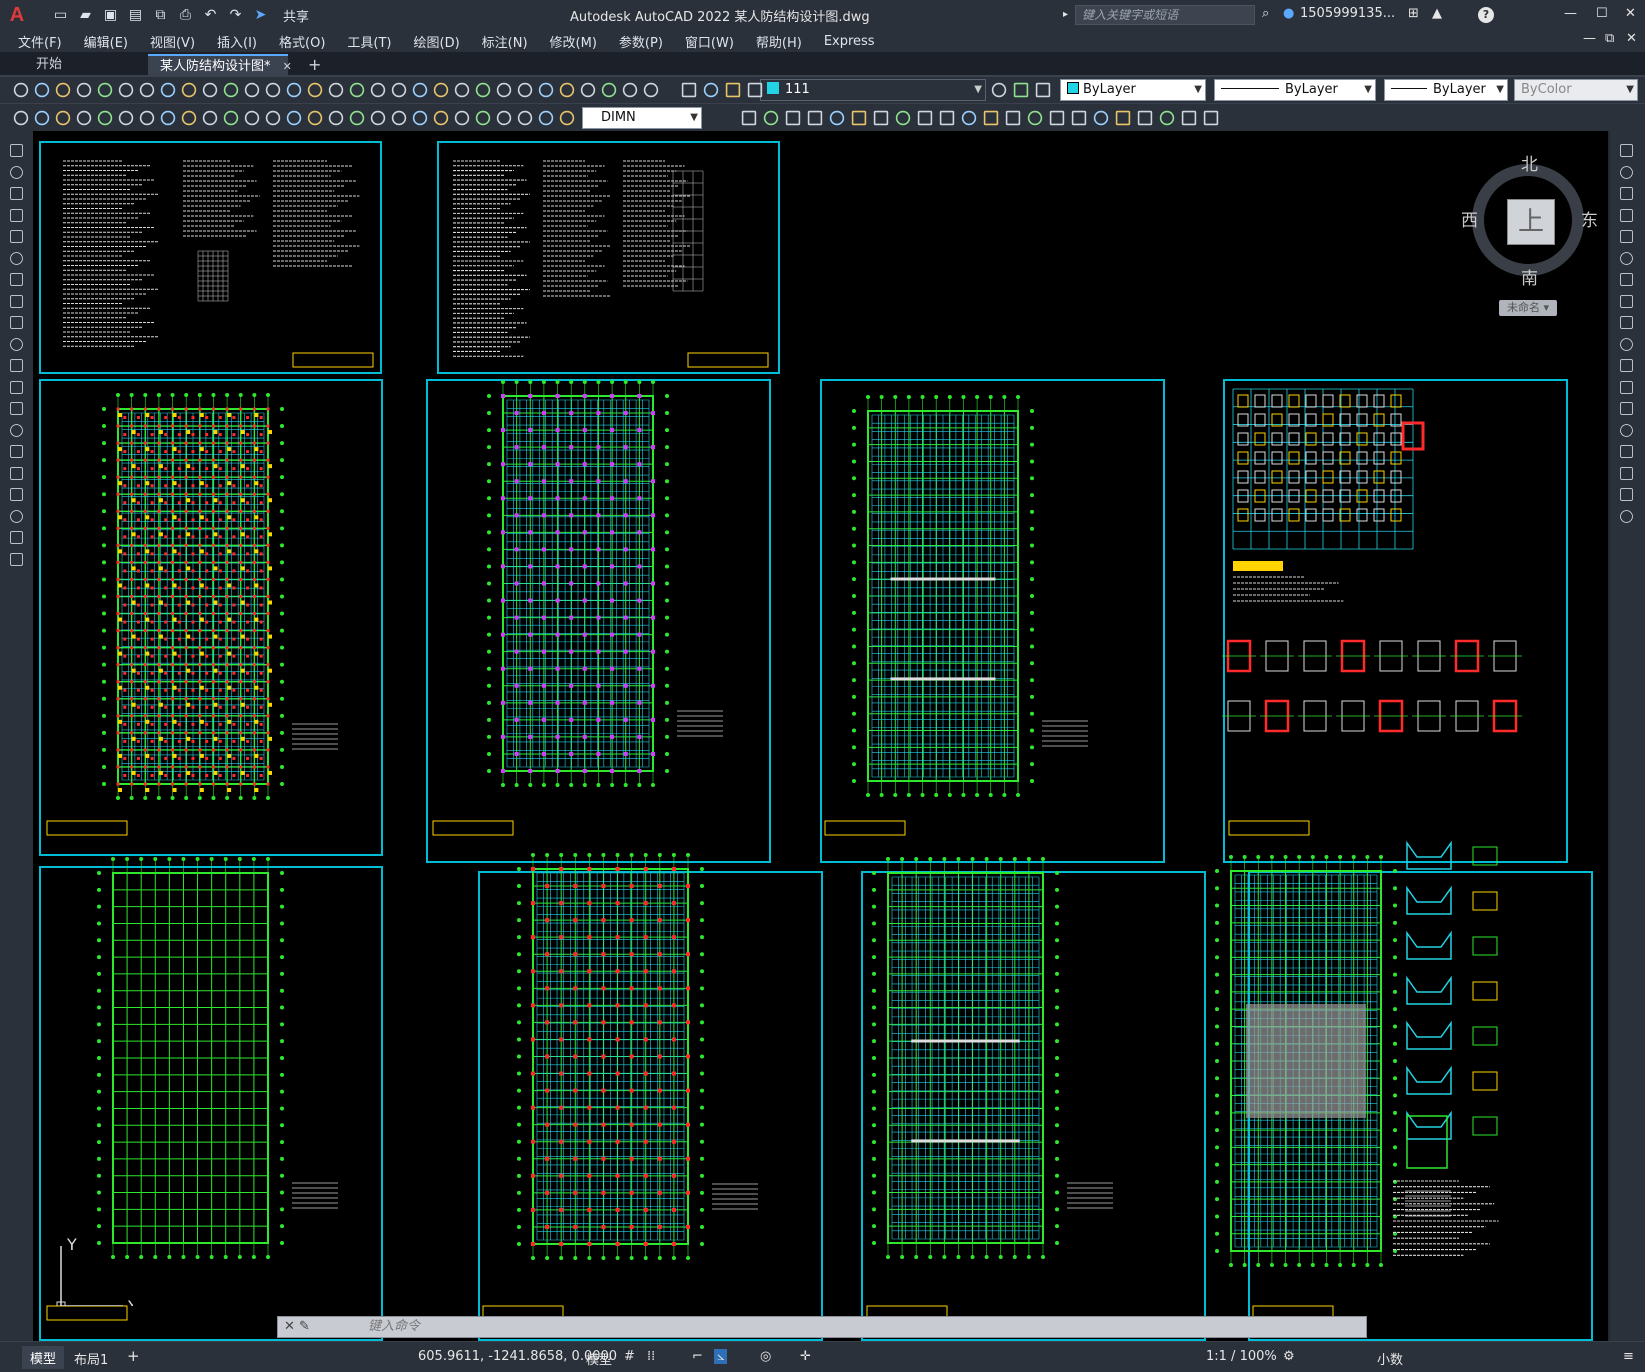 The height and width of the screenshot is (1372, 1645). Describe the element at coordinates (287, 66) in the screenshot. I see `tab-close-icon: ✕` at that location.